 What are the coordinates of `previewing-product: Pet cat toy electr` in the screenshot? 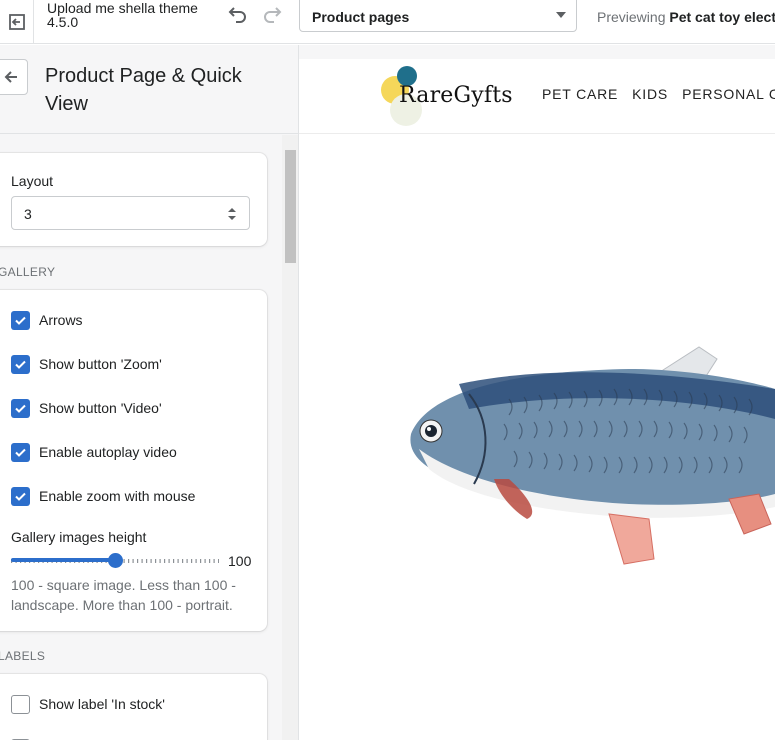 It's located at (722, 17).